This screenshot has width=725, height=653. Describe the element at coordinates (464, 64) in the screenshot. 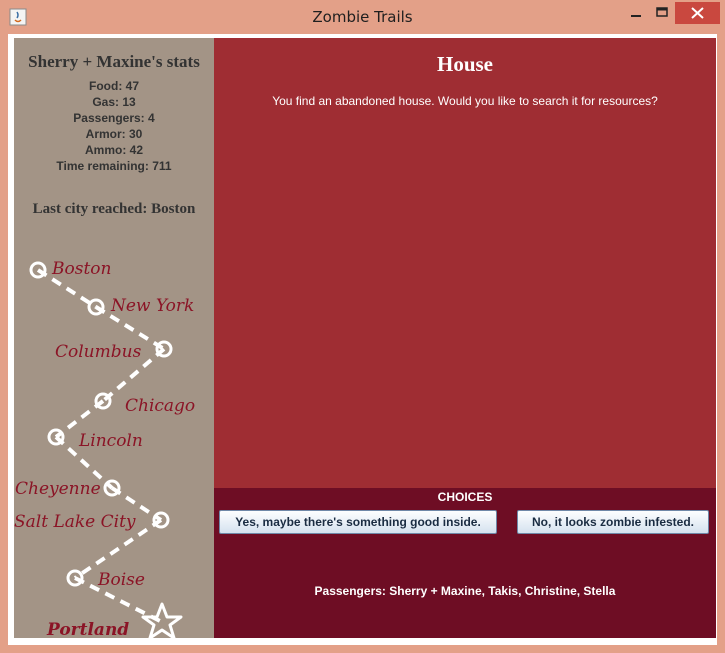

I see `event-title: House` at that location.